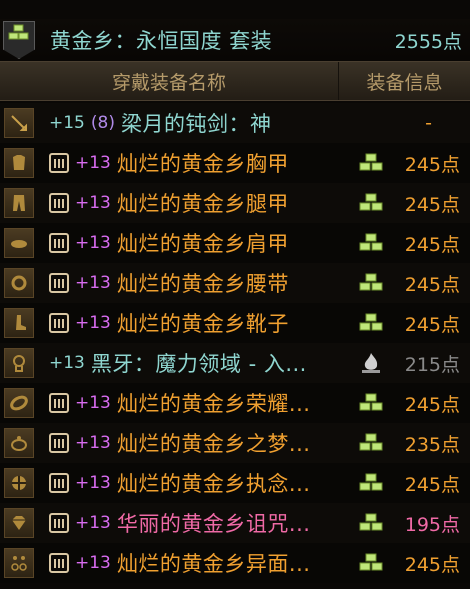 The width and height of the screenshot is (470, 589). Describe the element at coordinates (199, 123) in the screenshot. I see `item-name-cell: +15 (8) 梁月的钝剑：神` at that location.